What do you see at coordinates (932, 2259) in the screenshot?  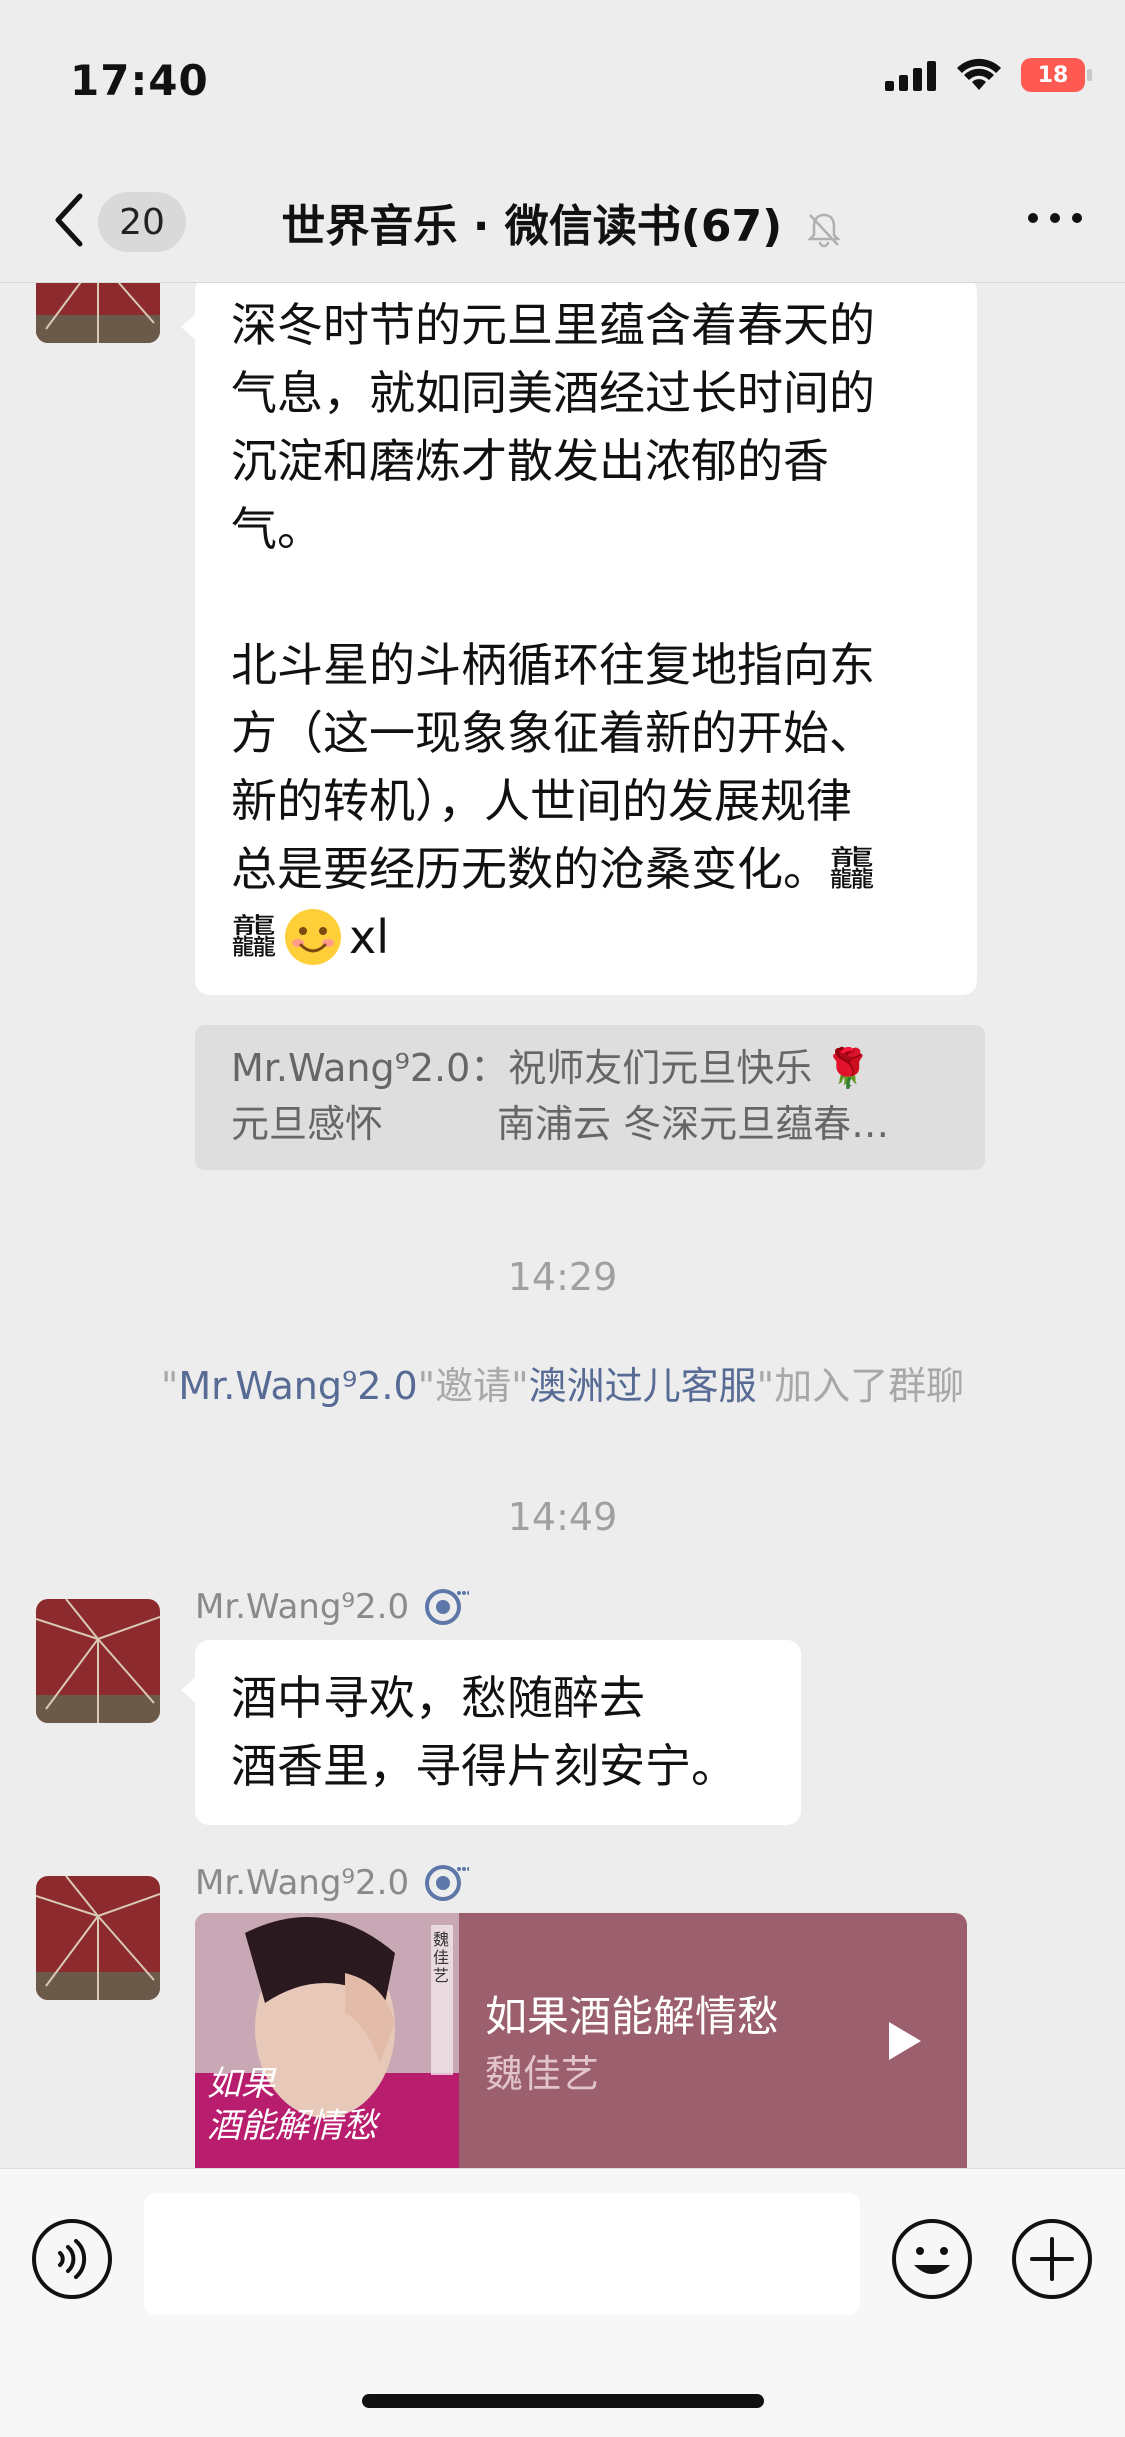 I see `emoji-icon` at bounding box center [932, 2259].